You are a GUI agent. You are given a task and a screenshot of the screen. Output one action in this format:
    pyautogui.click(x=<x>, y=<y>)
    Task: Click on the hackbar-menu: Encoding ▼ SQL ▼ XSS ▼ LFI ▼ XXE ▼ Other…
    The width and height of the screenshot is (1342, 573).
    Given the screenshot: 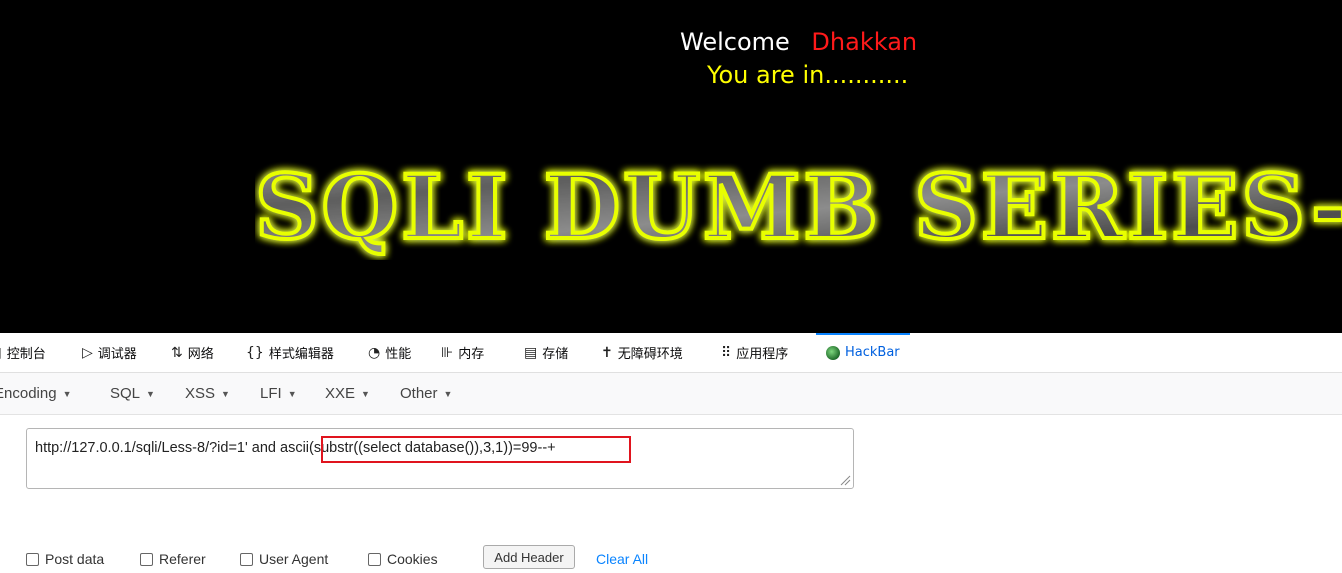 What is the action you would take?
    pyautogui.click(x=671, y=394)
    